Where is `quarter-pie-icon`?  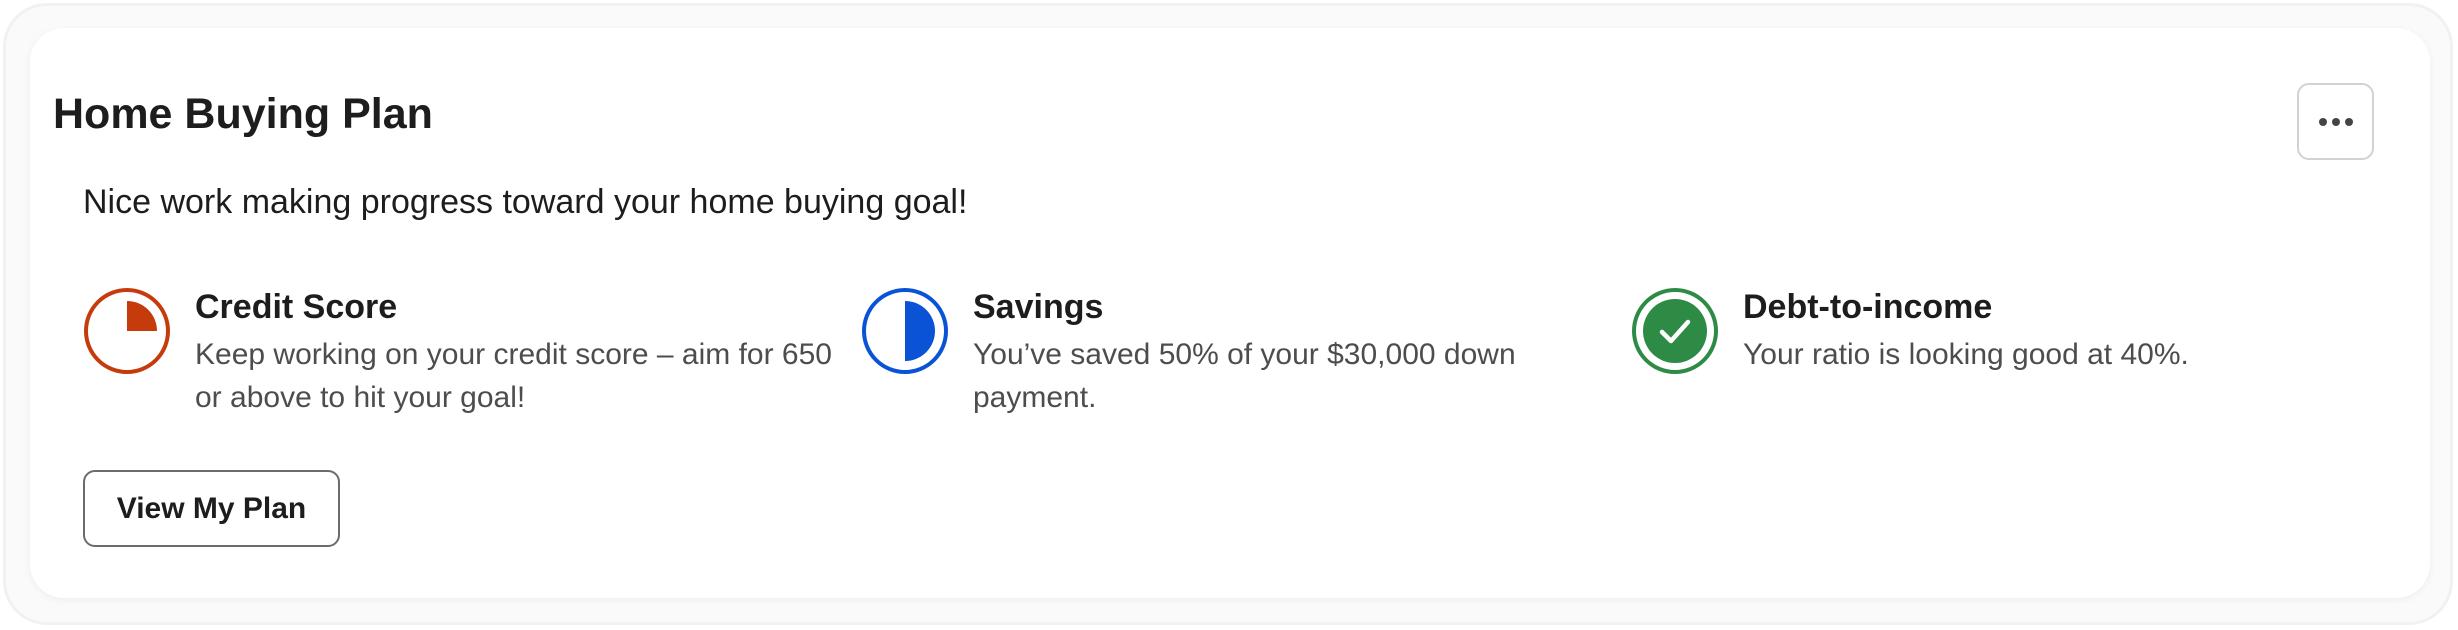 quarter-pie-icon is located at coordinates (127, 331).